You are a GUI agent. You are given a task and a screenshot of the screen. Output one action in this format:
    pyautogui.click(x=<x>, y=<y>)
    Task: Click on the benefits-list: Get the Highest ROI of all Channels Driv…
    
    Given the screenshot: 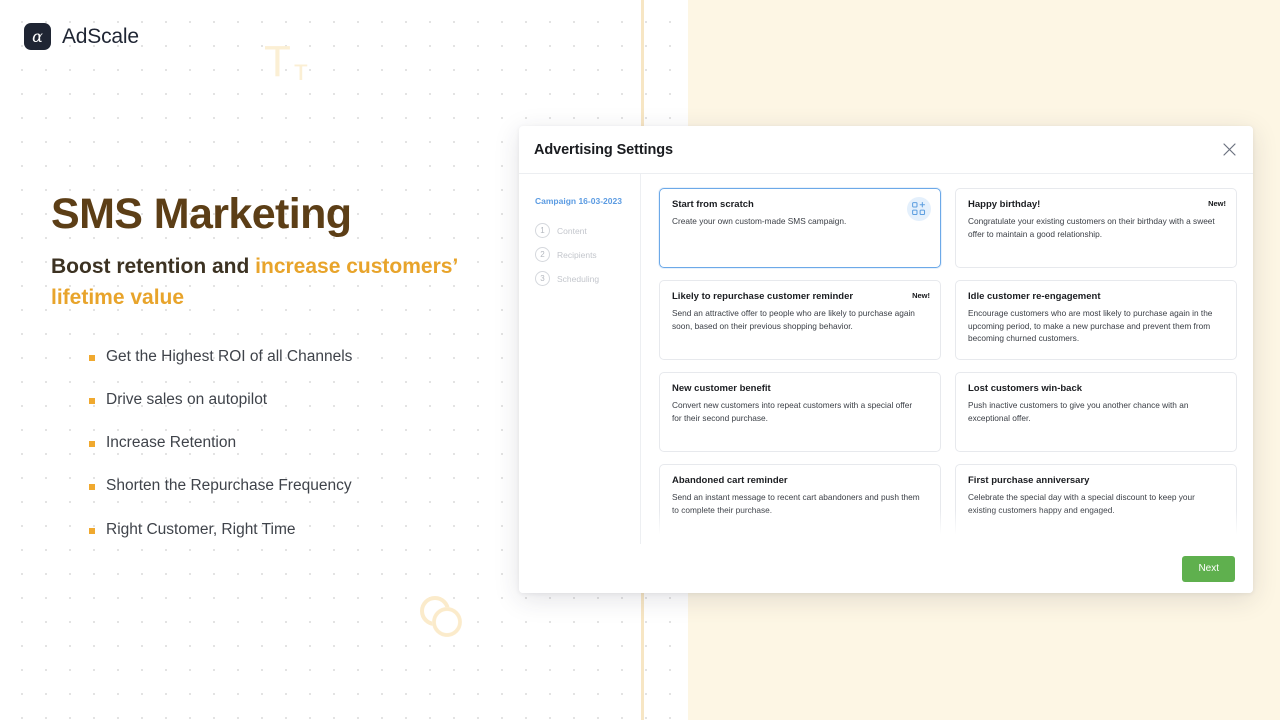 What is the action you would take?
    pyautogui.click(x=329, y=455)
    